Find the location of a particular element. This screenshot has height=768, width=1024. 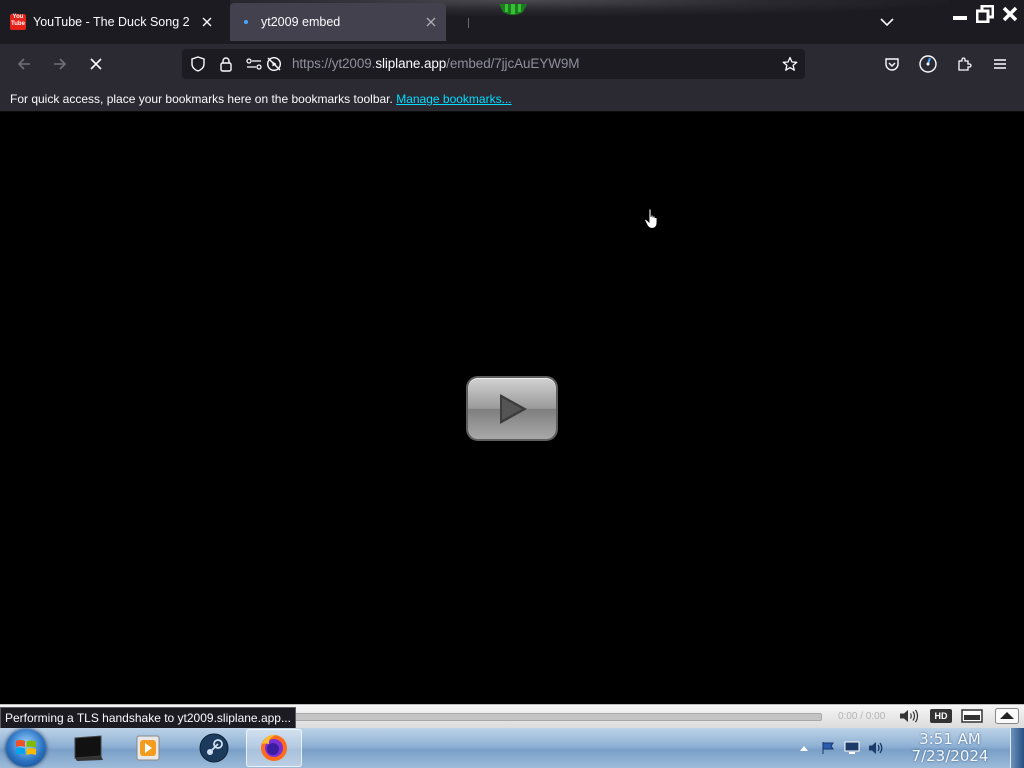

stop-icon is located at coordinates (96, 64).